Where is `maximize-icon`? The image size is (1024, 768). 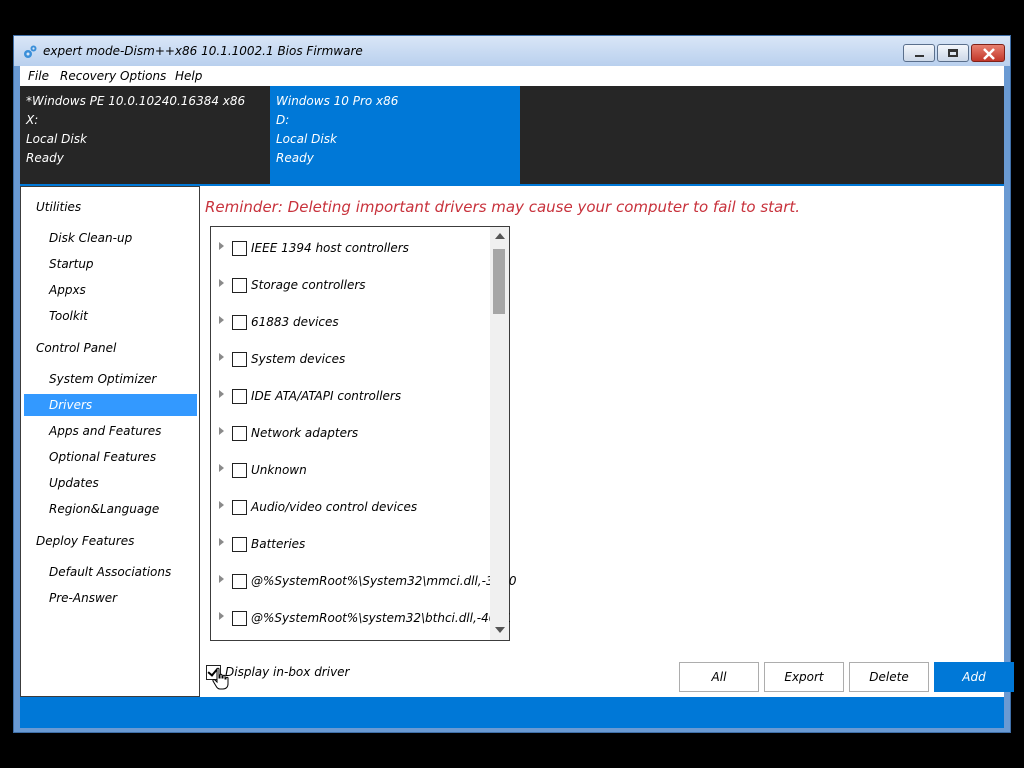
maximize-icon is located at coordinates (953, 53).